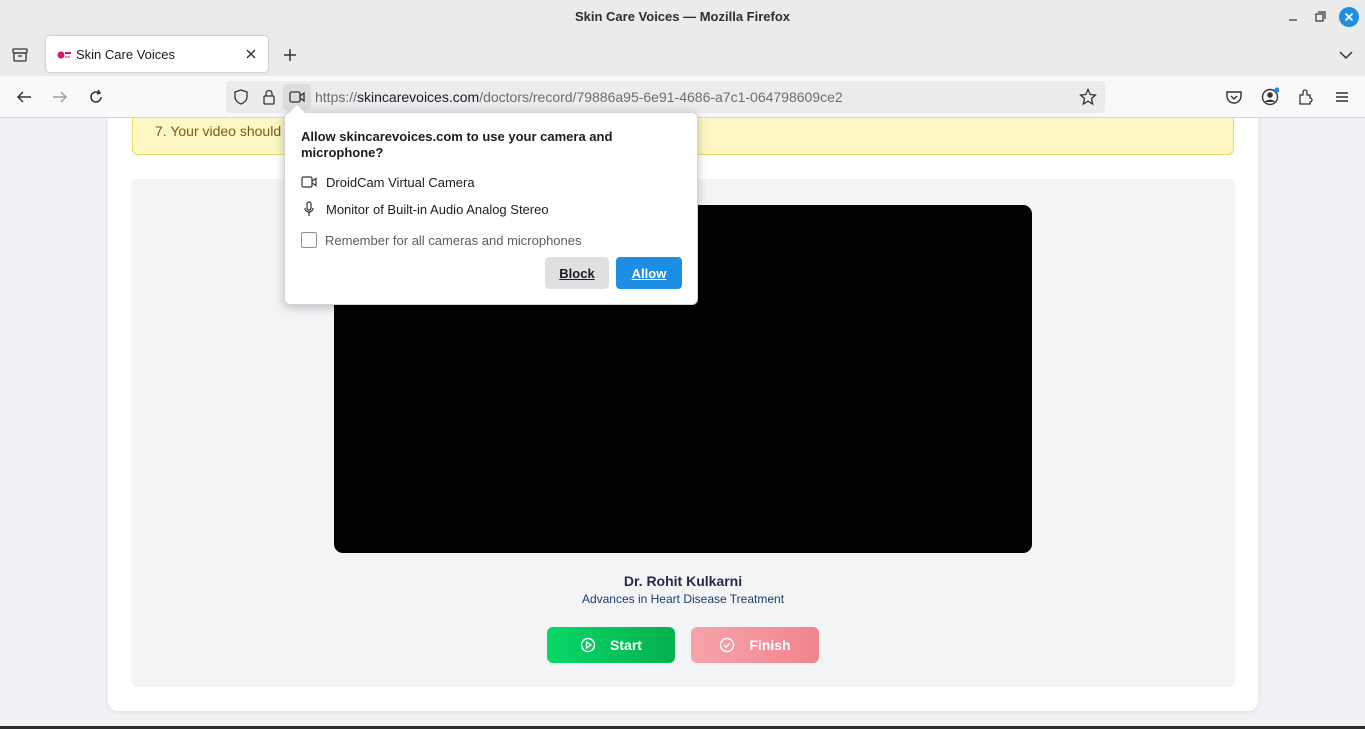 The height and width of the screenshot is (729, 1365). Describe the element at coordinates (60, 97) in the screenshot. I see `forward-icon` at that location.